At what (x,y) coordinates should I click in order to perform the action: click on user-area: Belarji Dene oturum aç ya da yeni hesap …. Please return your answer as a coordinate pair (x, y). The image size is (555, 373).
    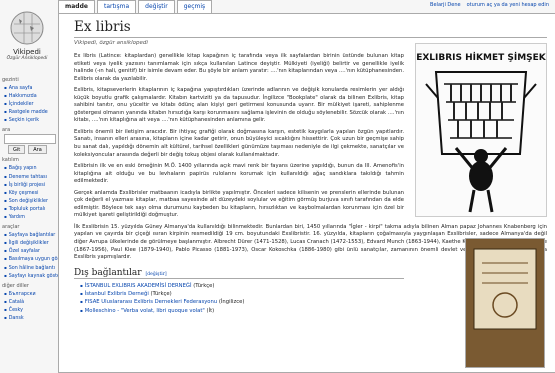
    Looking at the image, I should click on (489, 5).